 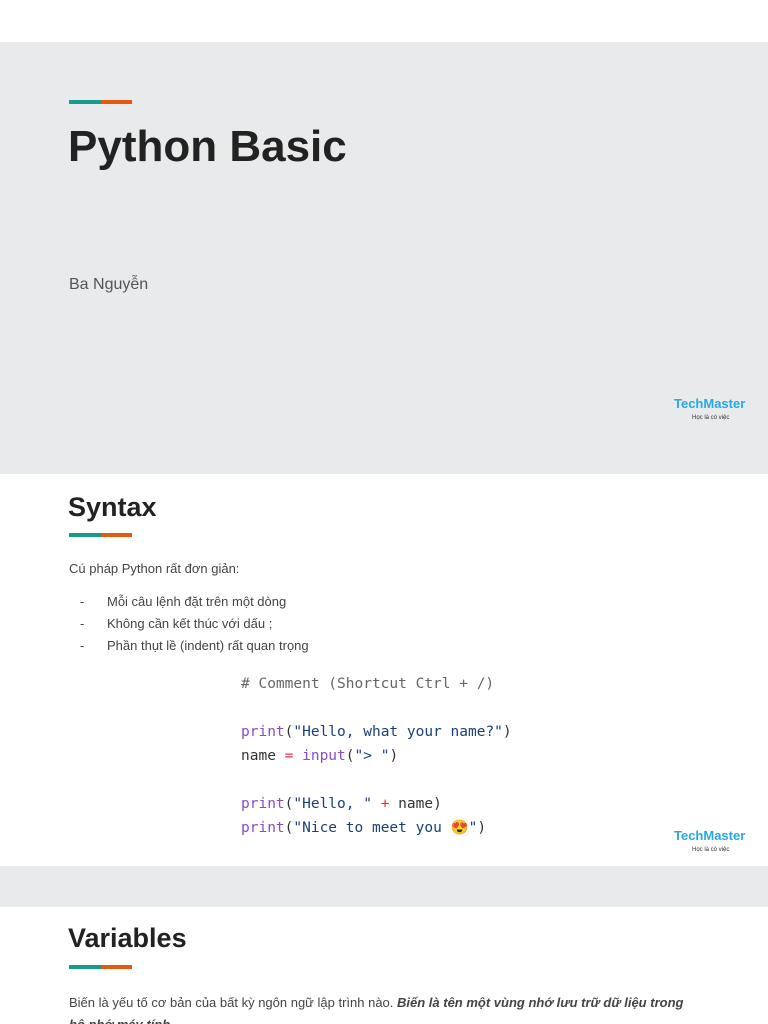 What do you see at coordinates (368, 684) in the screenshot?
I see `code-comment: # Comment (Shortcut Ctrl + /)` at bounding box center [368, 684].